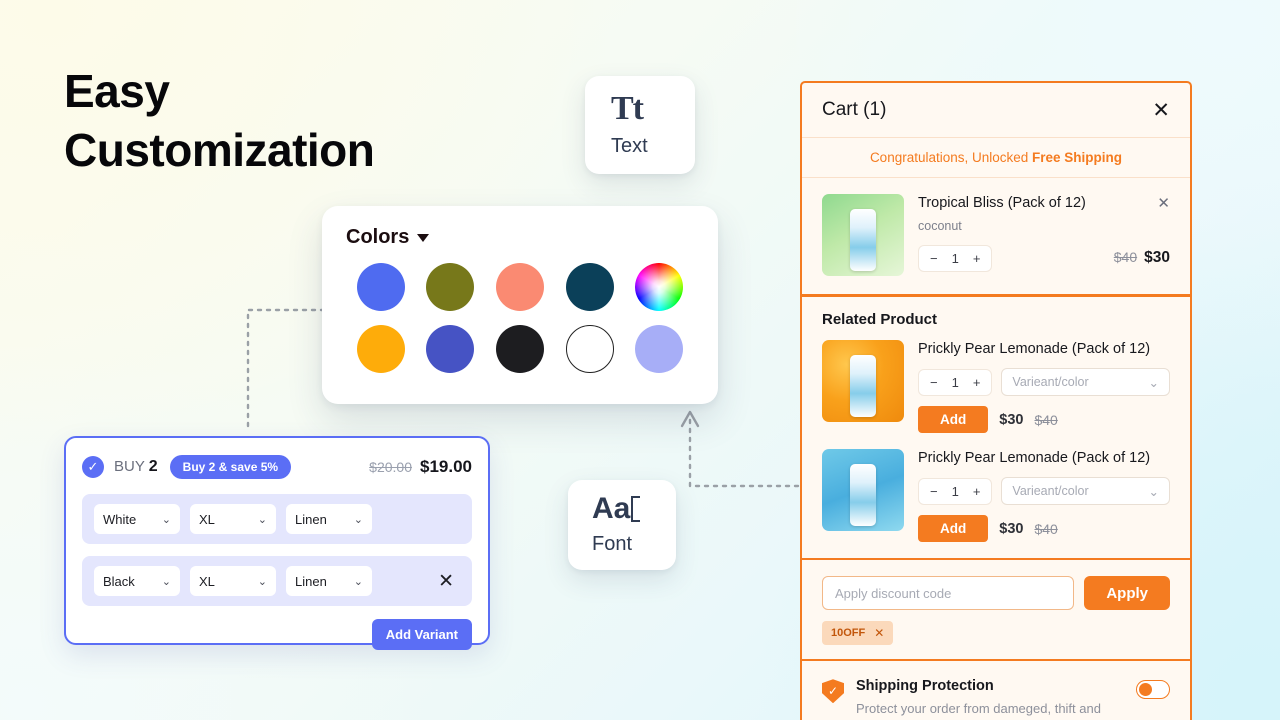  What do you see at coordinates (137, 581) in the screenshot?
I see `variant-color-select-2: Black ⌄` at bounding box center [137, 581].